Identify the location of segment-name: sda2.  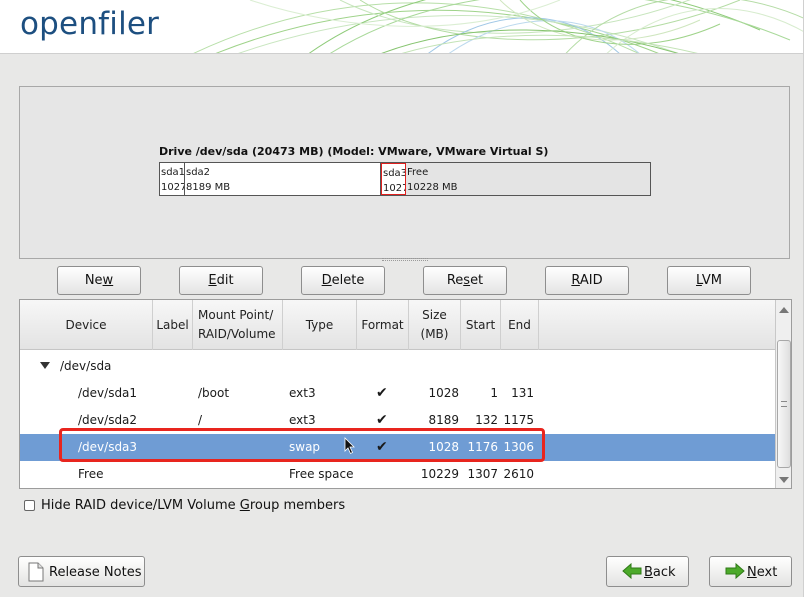
(198, 172).